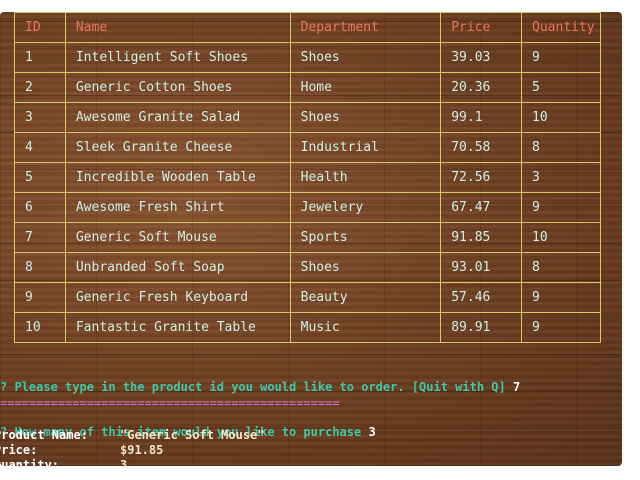 This screenshot has width=640, height=480. Describe the element at coordinates (516, 387) in the screenshot. I see `order-id-answer: 7` at that location.